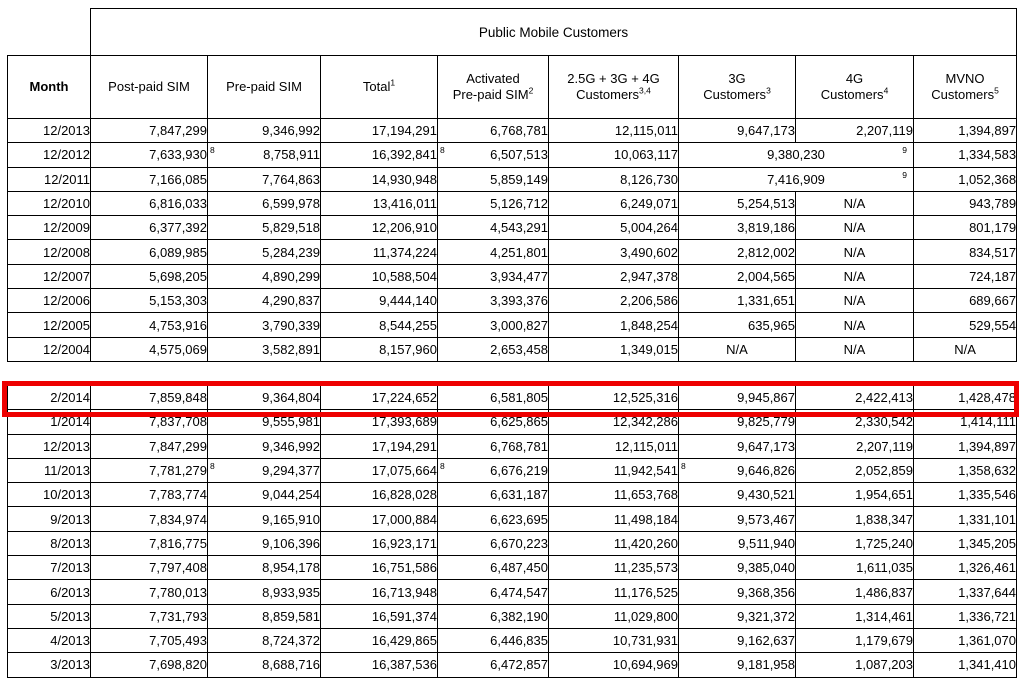  What do you see at coordinates (854, 616) in the screenshot?
I see `cell-4g-customers: 1,314,461` at bounding box center [854, 616].